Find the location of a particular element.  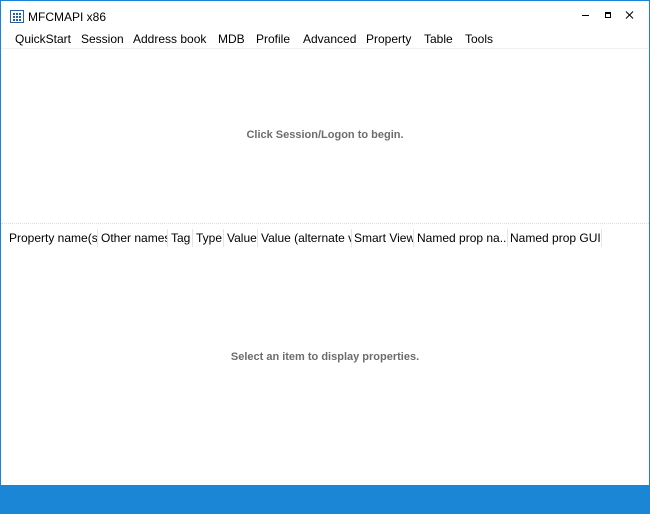

app-icon is located at coordinates (17, 16).